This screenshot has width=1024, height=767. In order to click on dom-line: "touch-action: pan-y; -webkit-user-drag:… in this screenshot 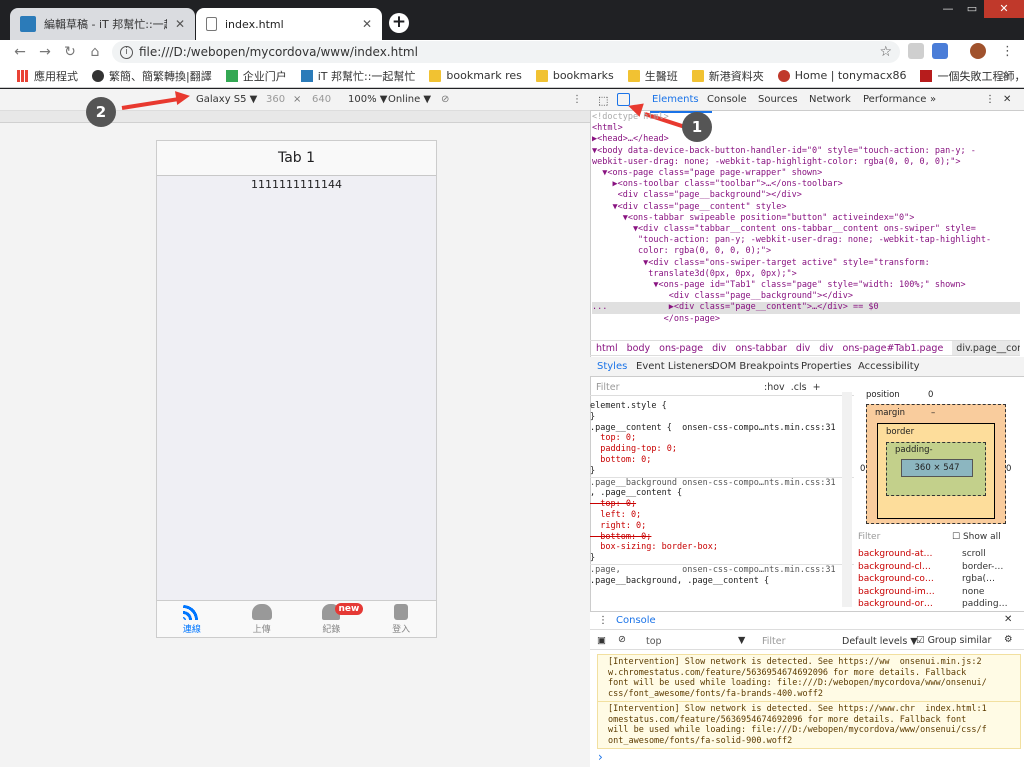, I will do `click(806, 240)`.